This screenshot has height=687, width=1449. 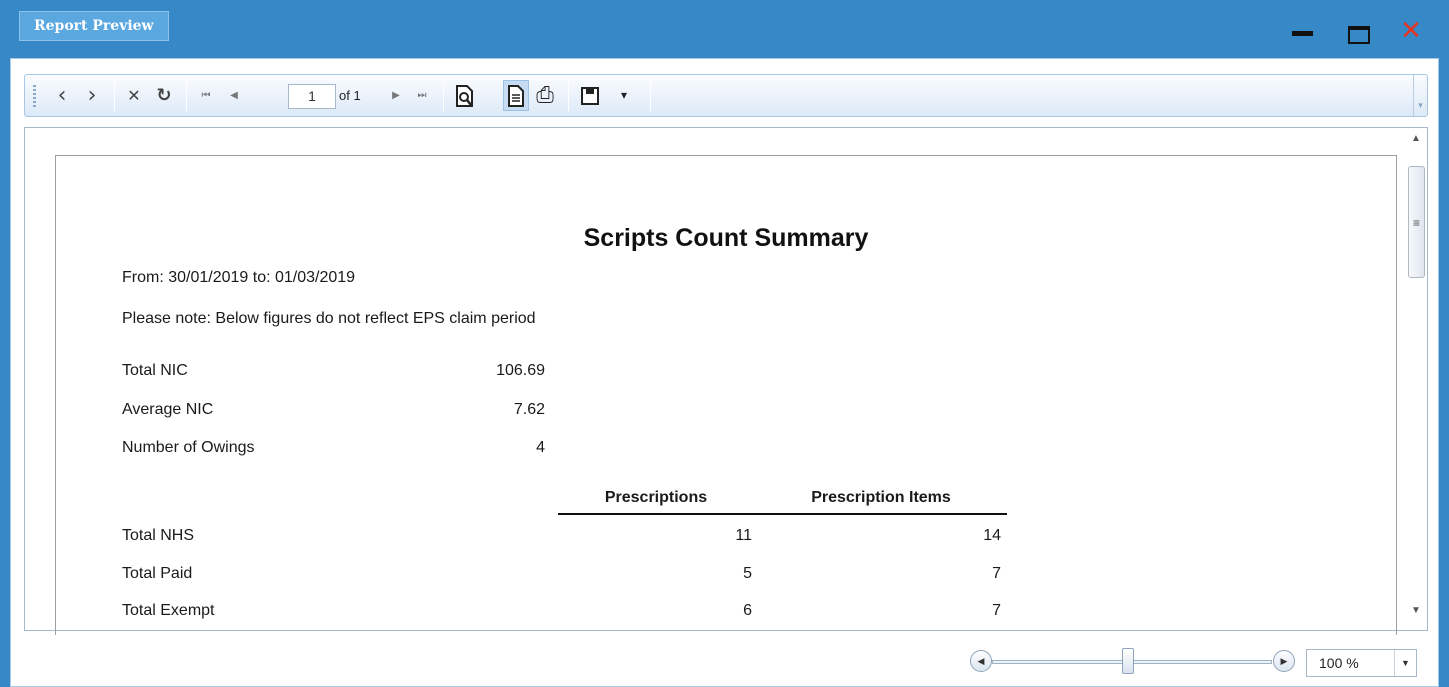 I want to click on report-toolbar: ‹ › ✕ ↻ ⏮ ◀ 1 of 1 ▶ ⏭ ⎙ ▾ ▾, so click(x=726, y=95).